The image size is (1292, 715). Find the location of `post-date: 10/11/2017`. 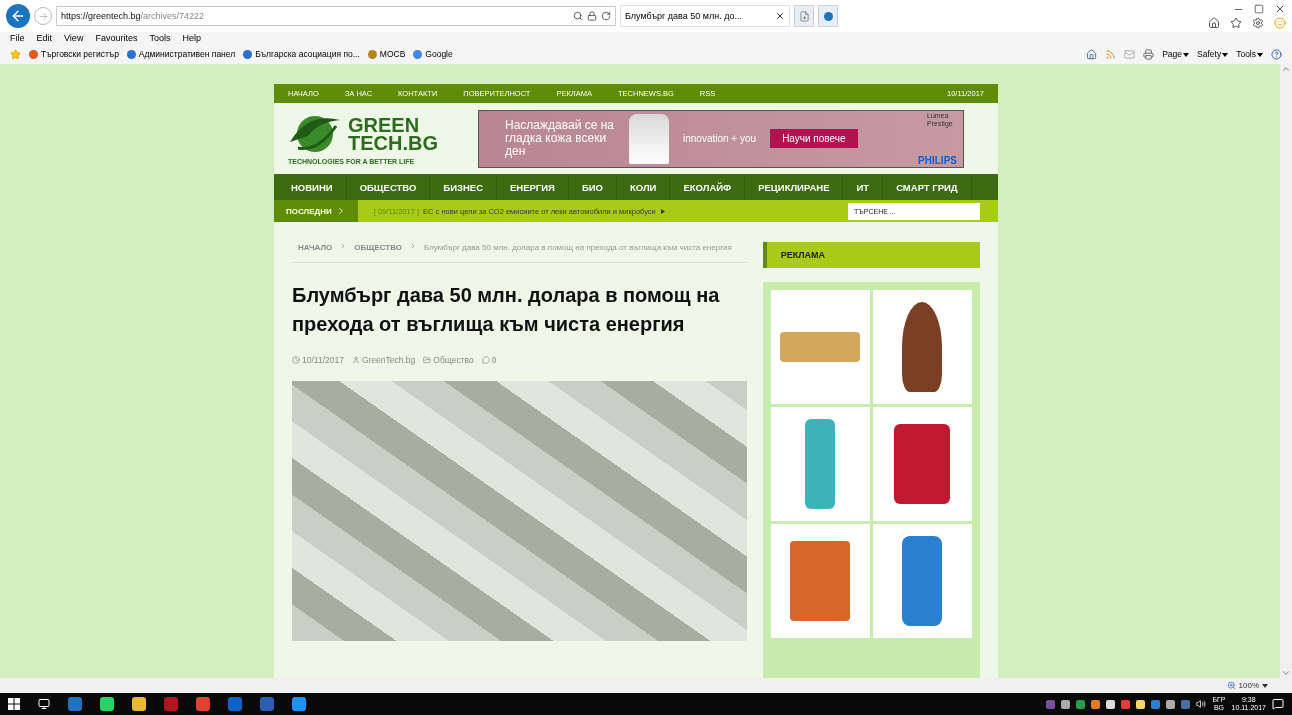

post-date: 10/11/2017 is located at coordinates (318, 360).